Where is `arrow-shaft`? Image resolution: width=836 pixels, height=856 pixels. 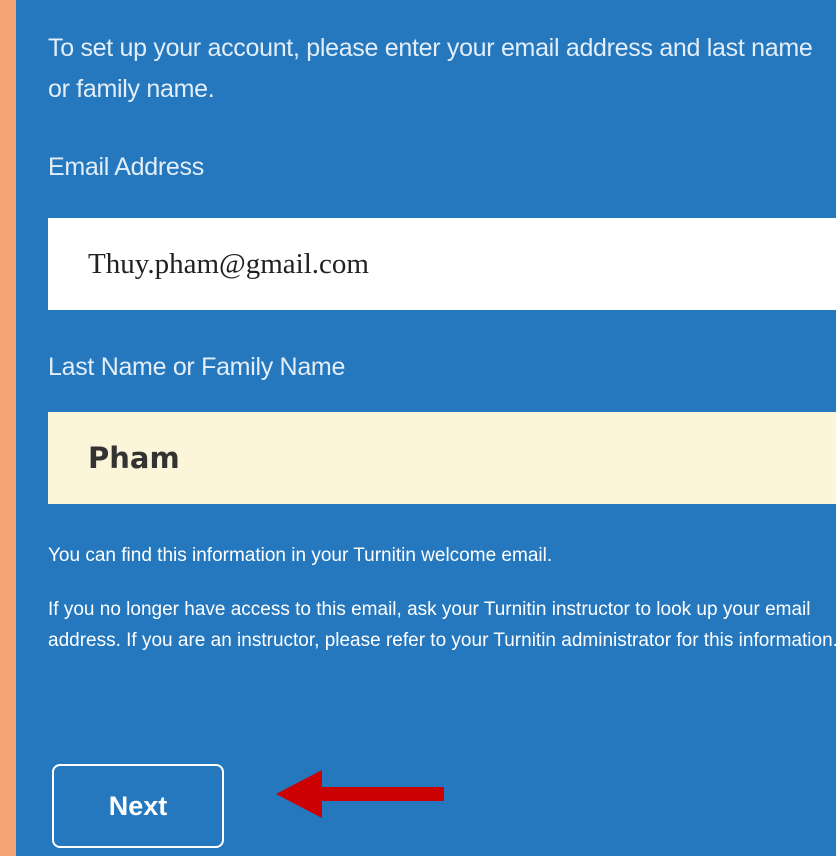
arrow-shaft is located at coordinates (381, 794).